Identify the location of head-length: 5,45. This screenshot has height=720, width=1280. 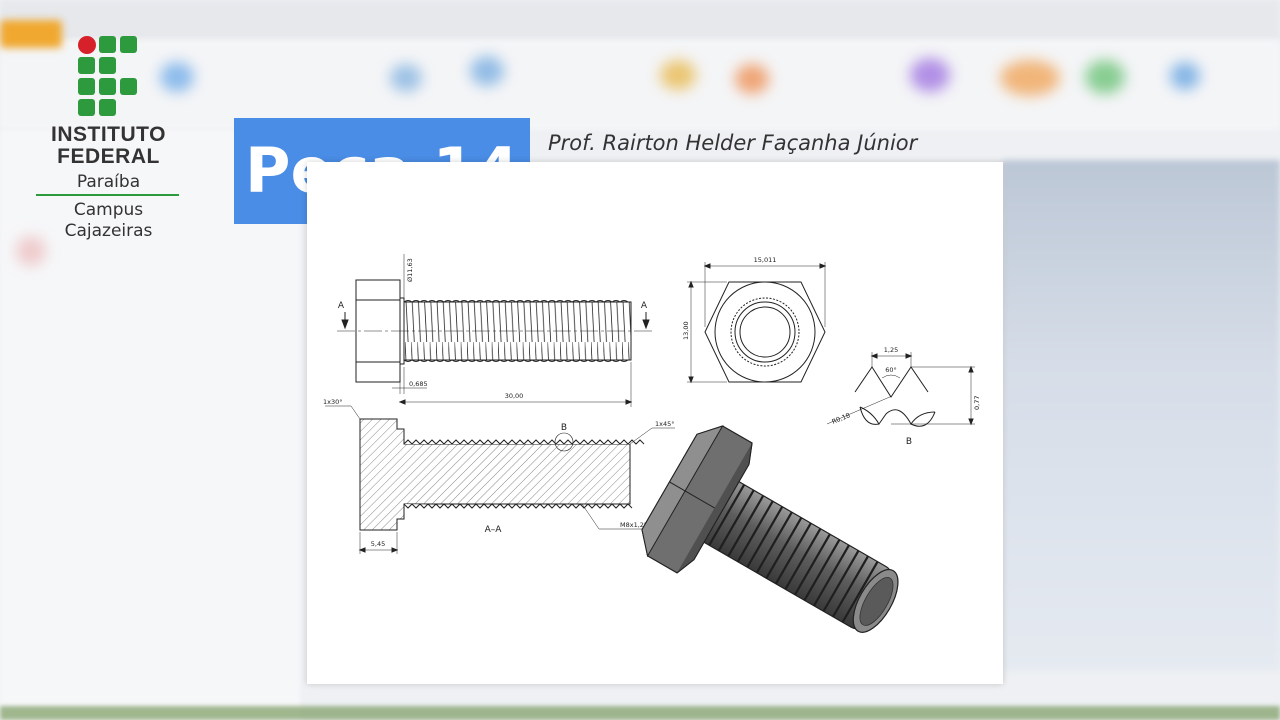
(378, 544).